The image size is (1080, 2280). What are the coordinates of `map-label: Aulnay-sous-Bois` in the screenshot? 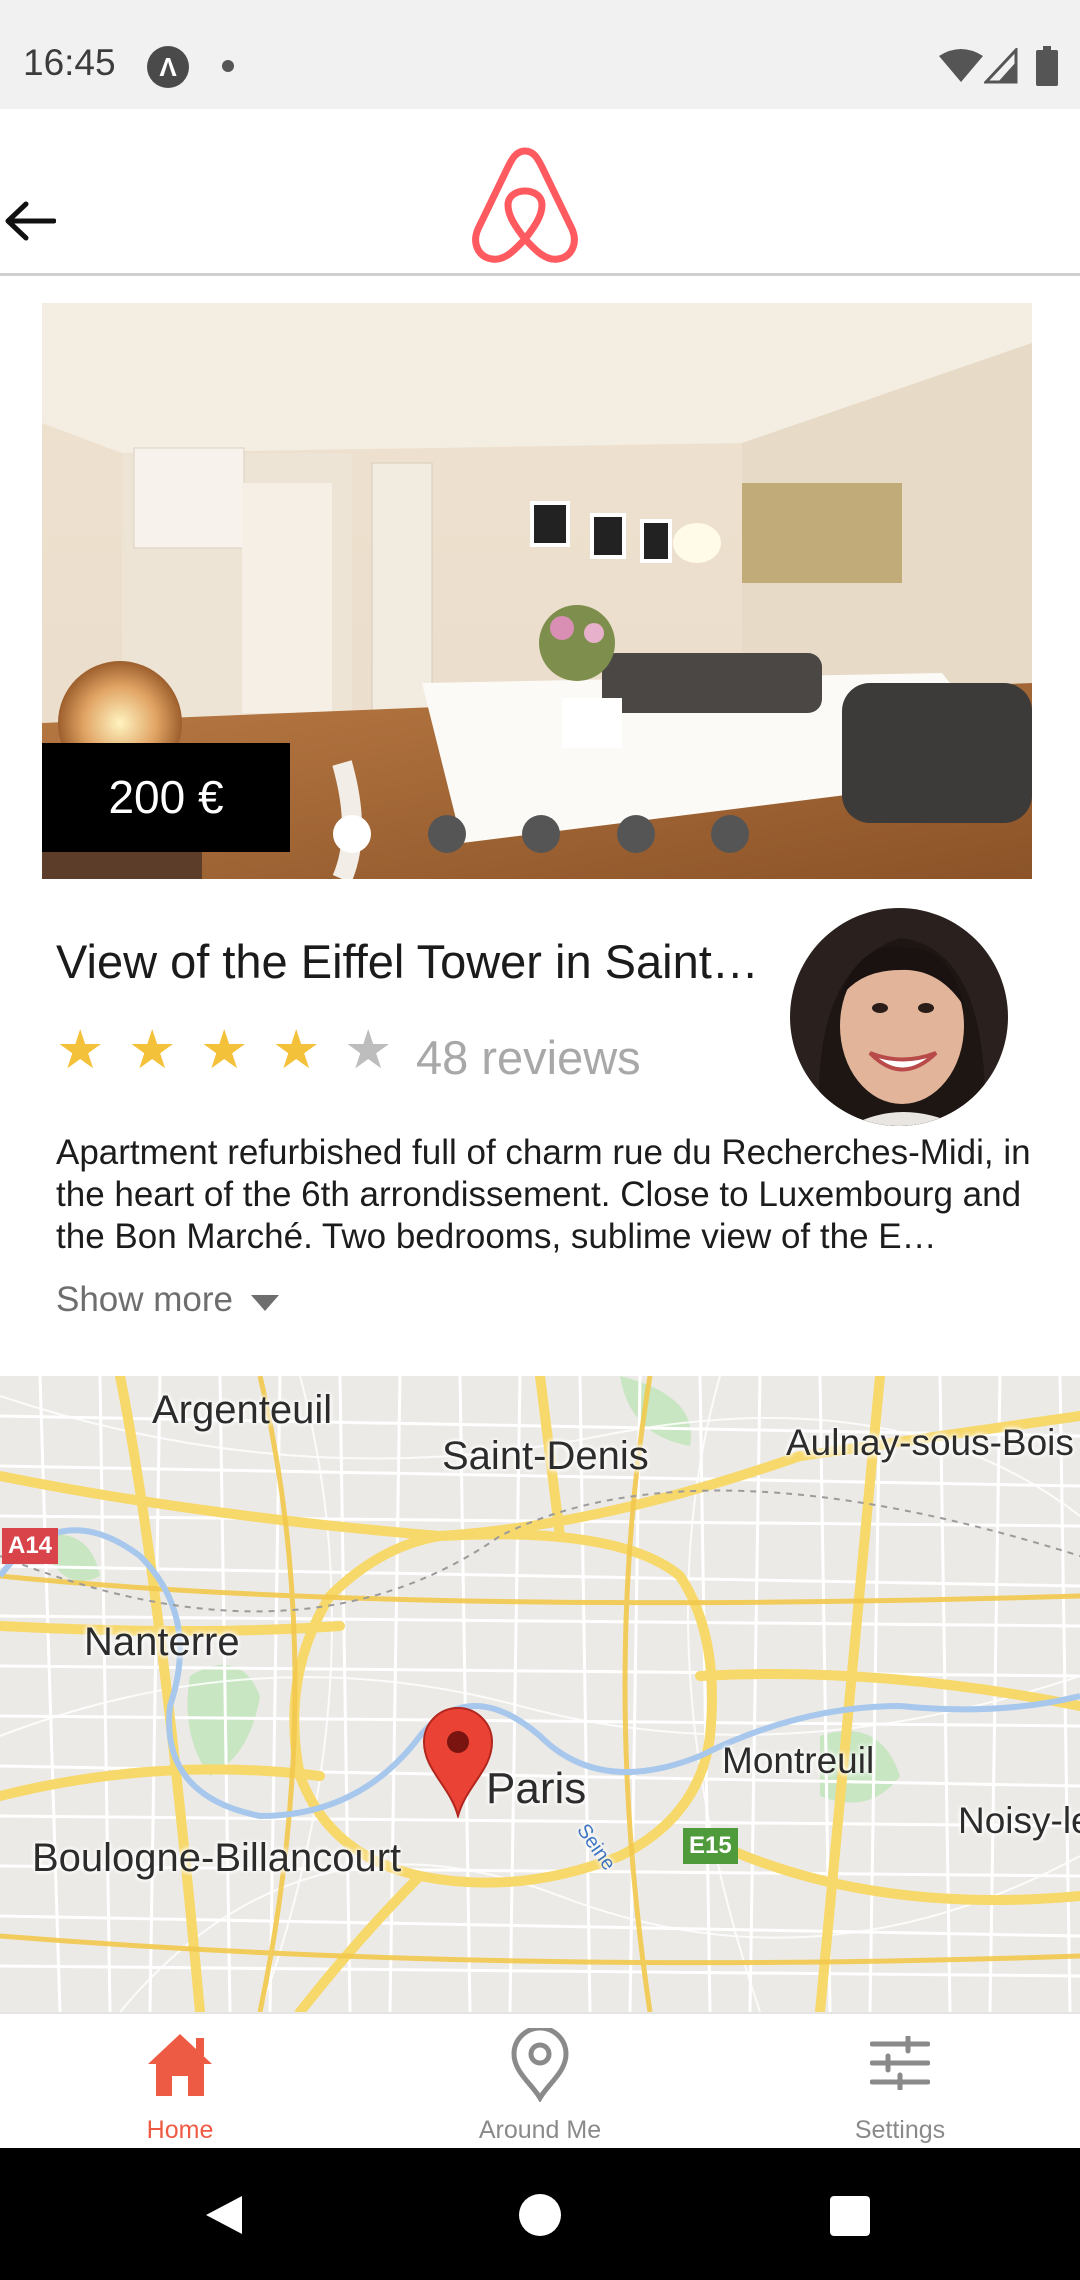 It's located at (930, 1442).